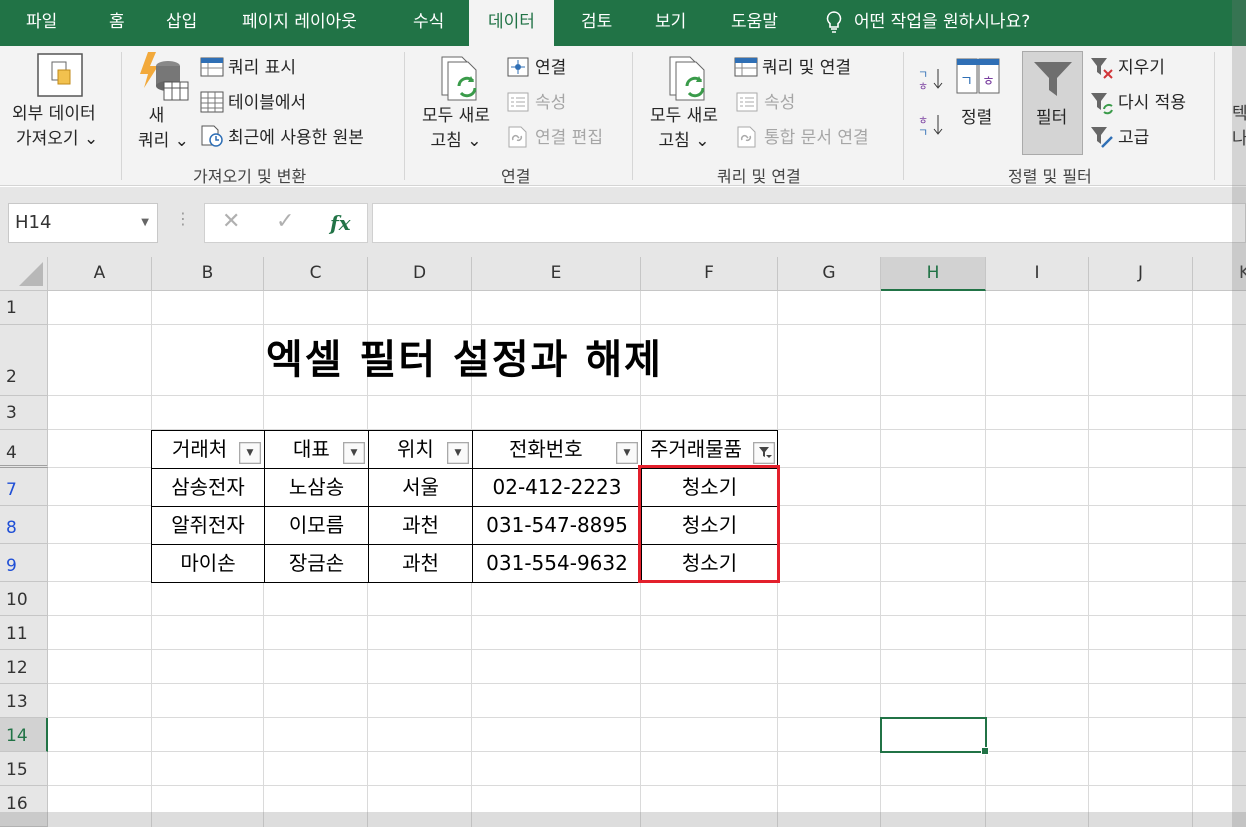 This screenshot has height=827, width=1246. I want to click on tab-page-layout: 페이지 레이아웃, so click(299, 23).